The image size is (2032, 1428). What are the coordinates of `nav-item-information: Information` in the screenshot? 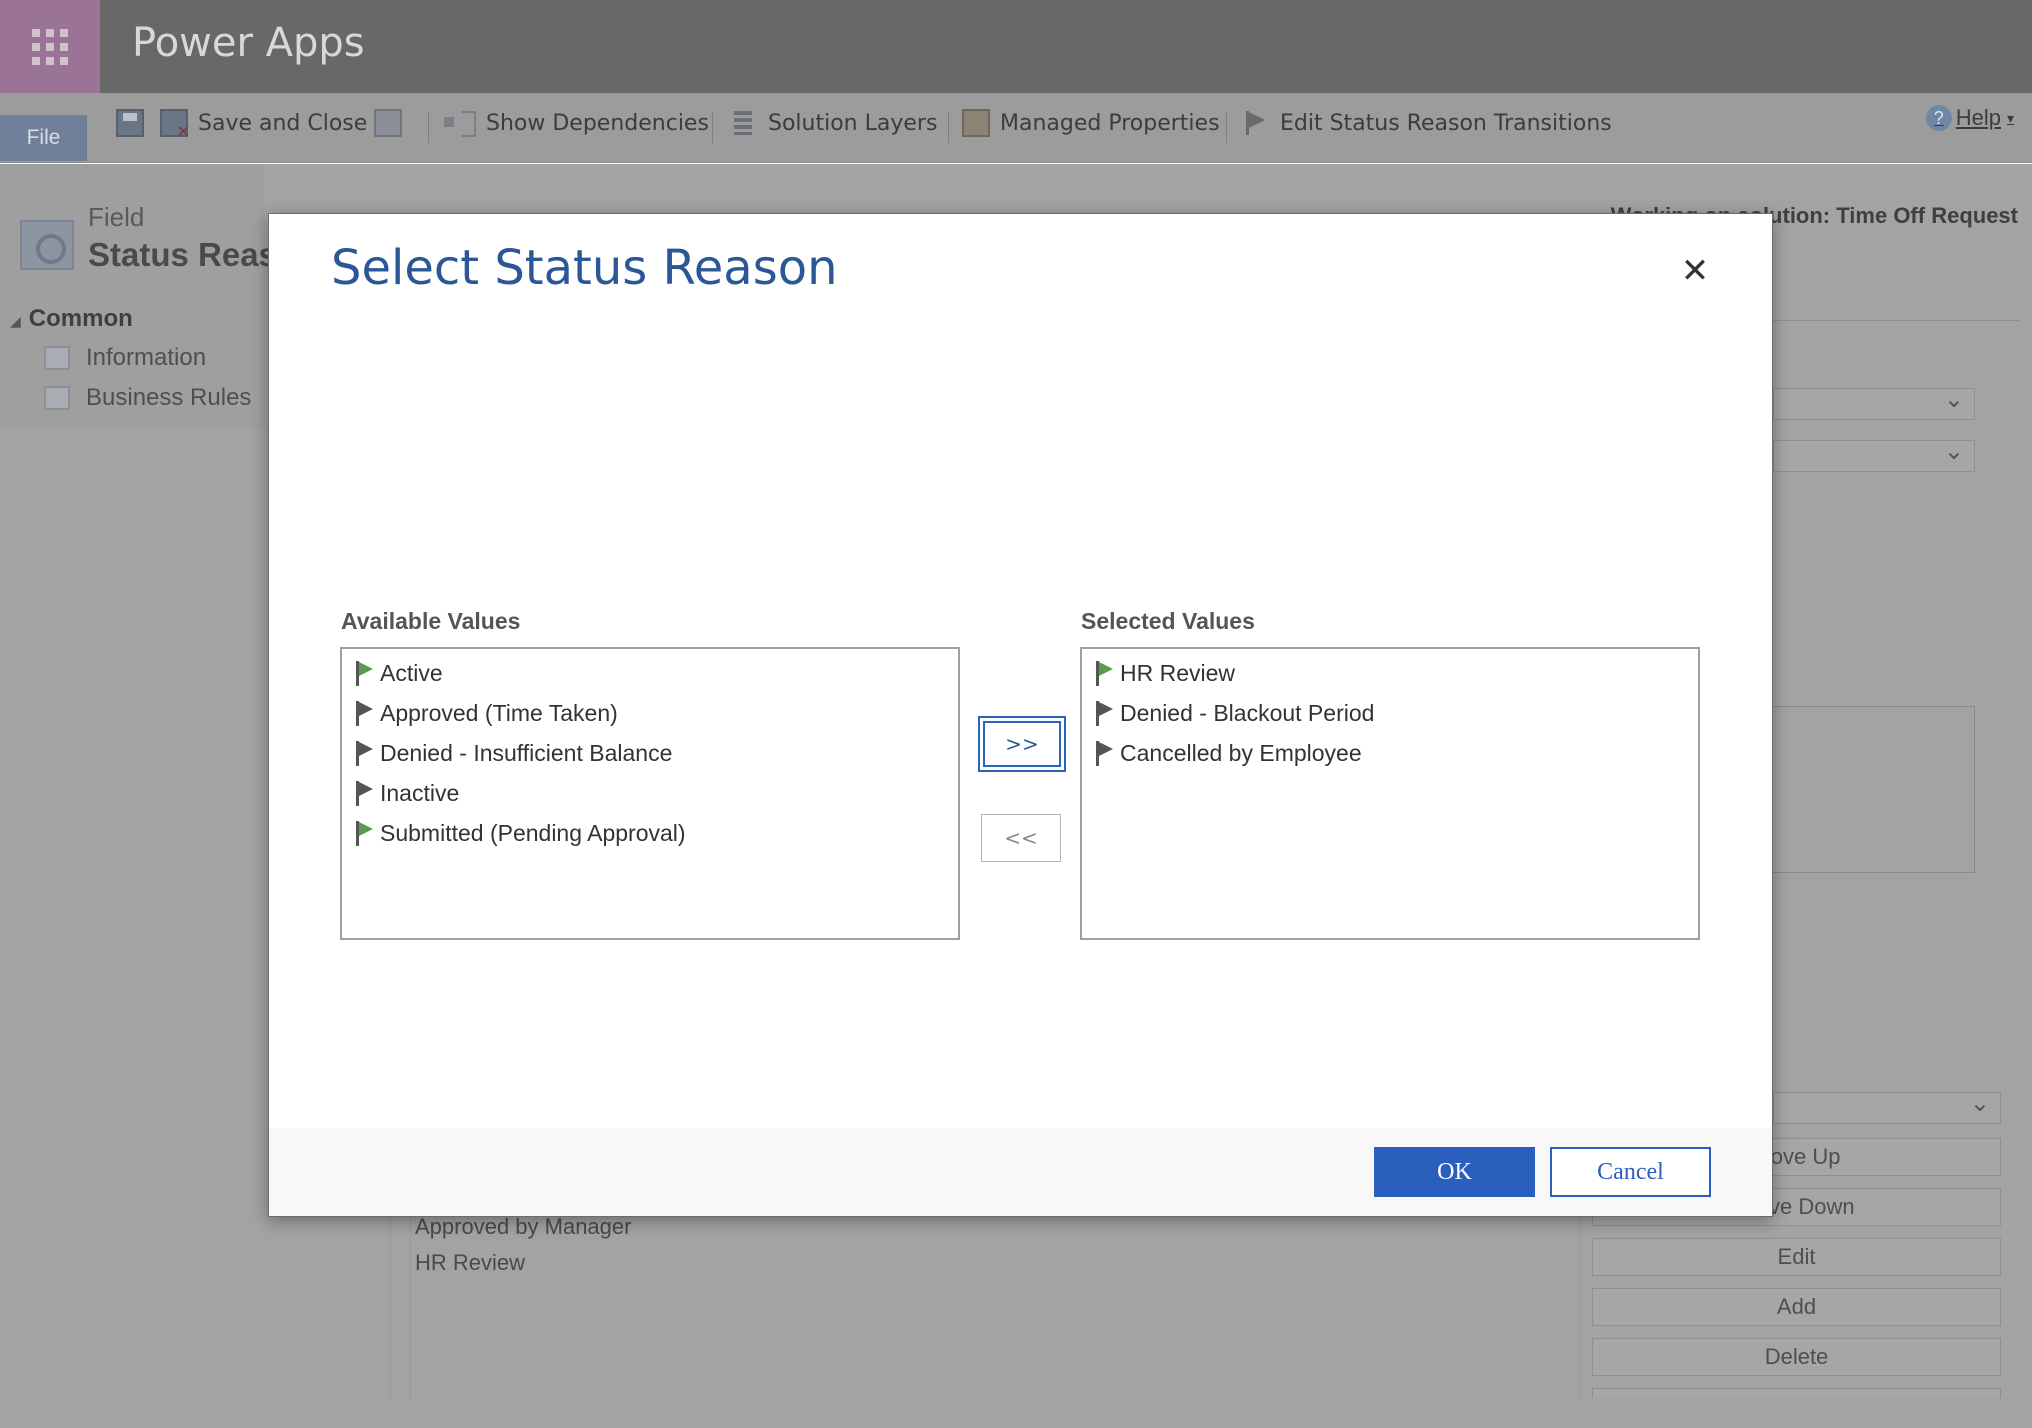 It's located at (125, 358).